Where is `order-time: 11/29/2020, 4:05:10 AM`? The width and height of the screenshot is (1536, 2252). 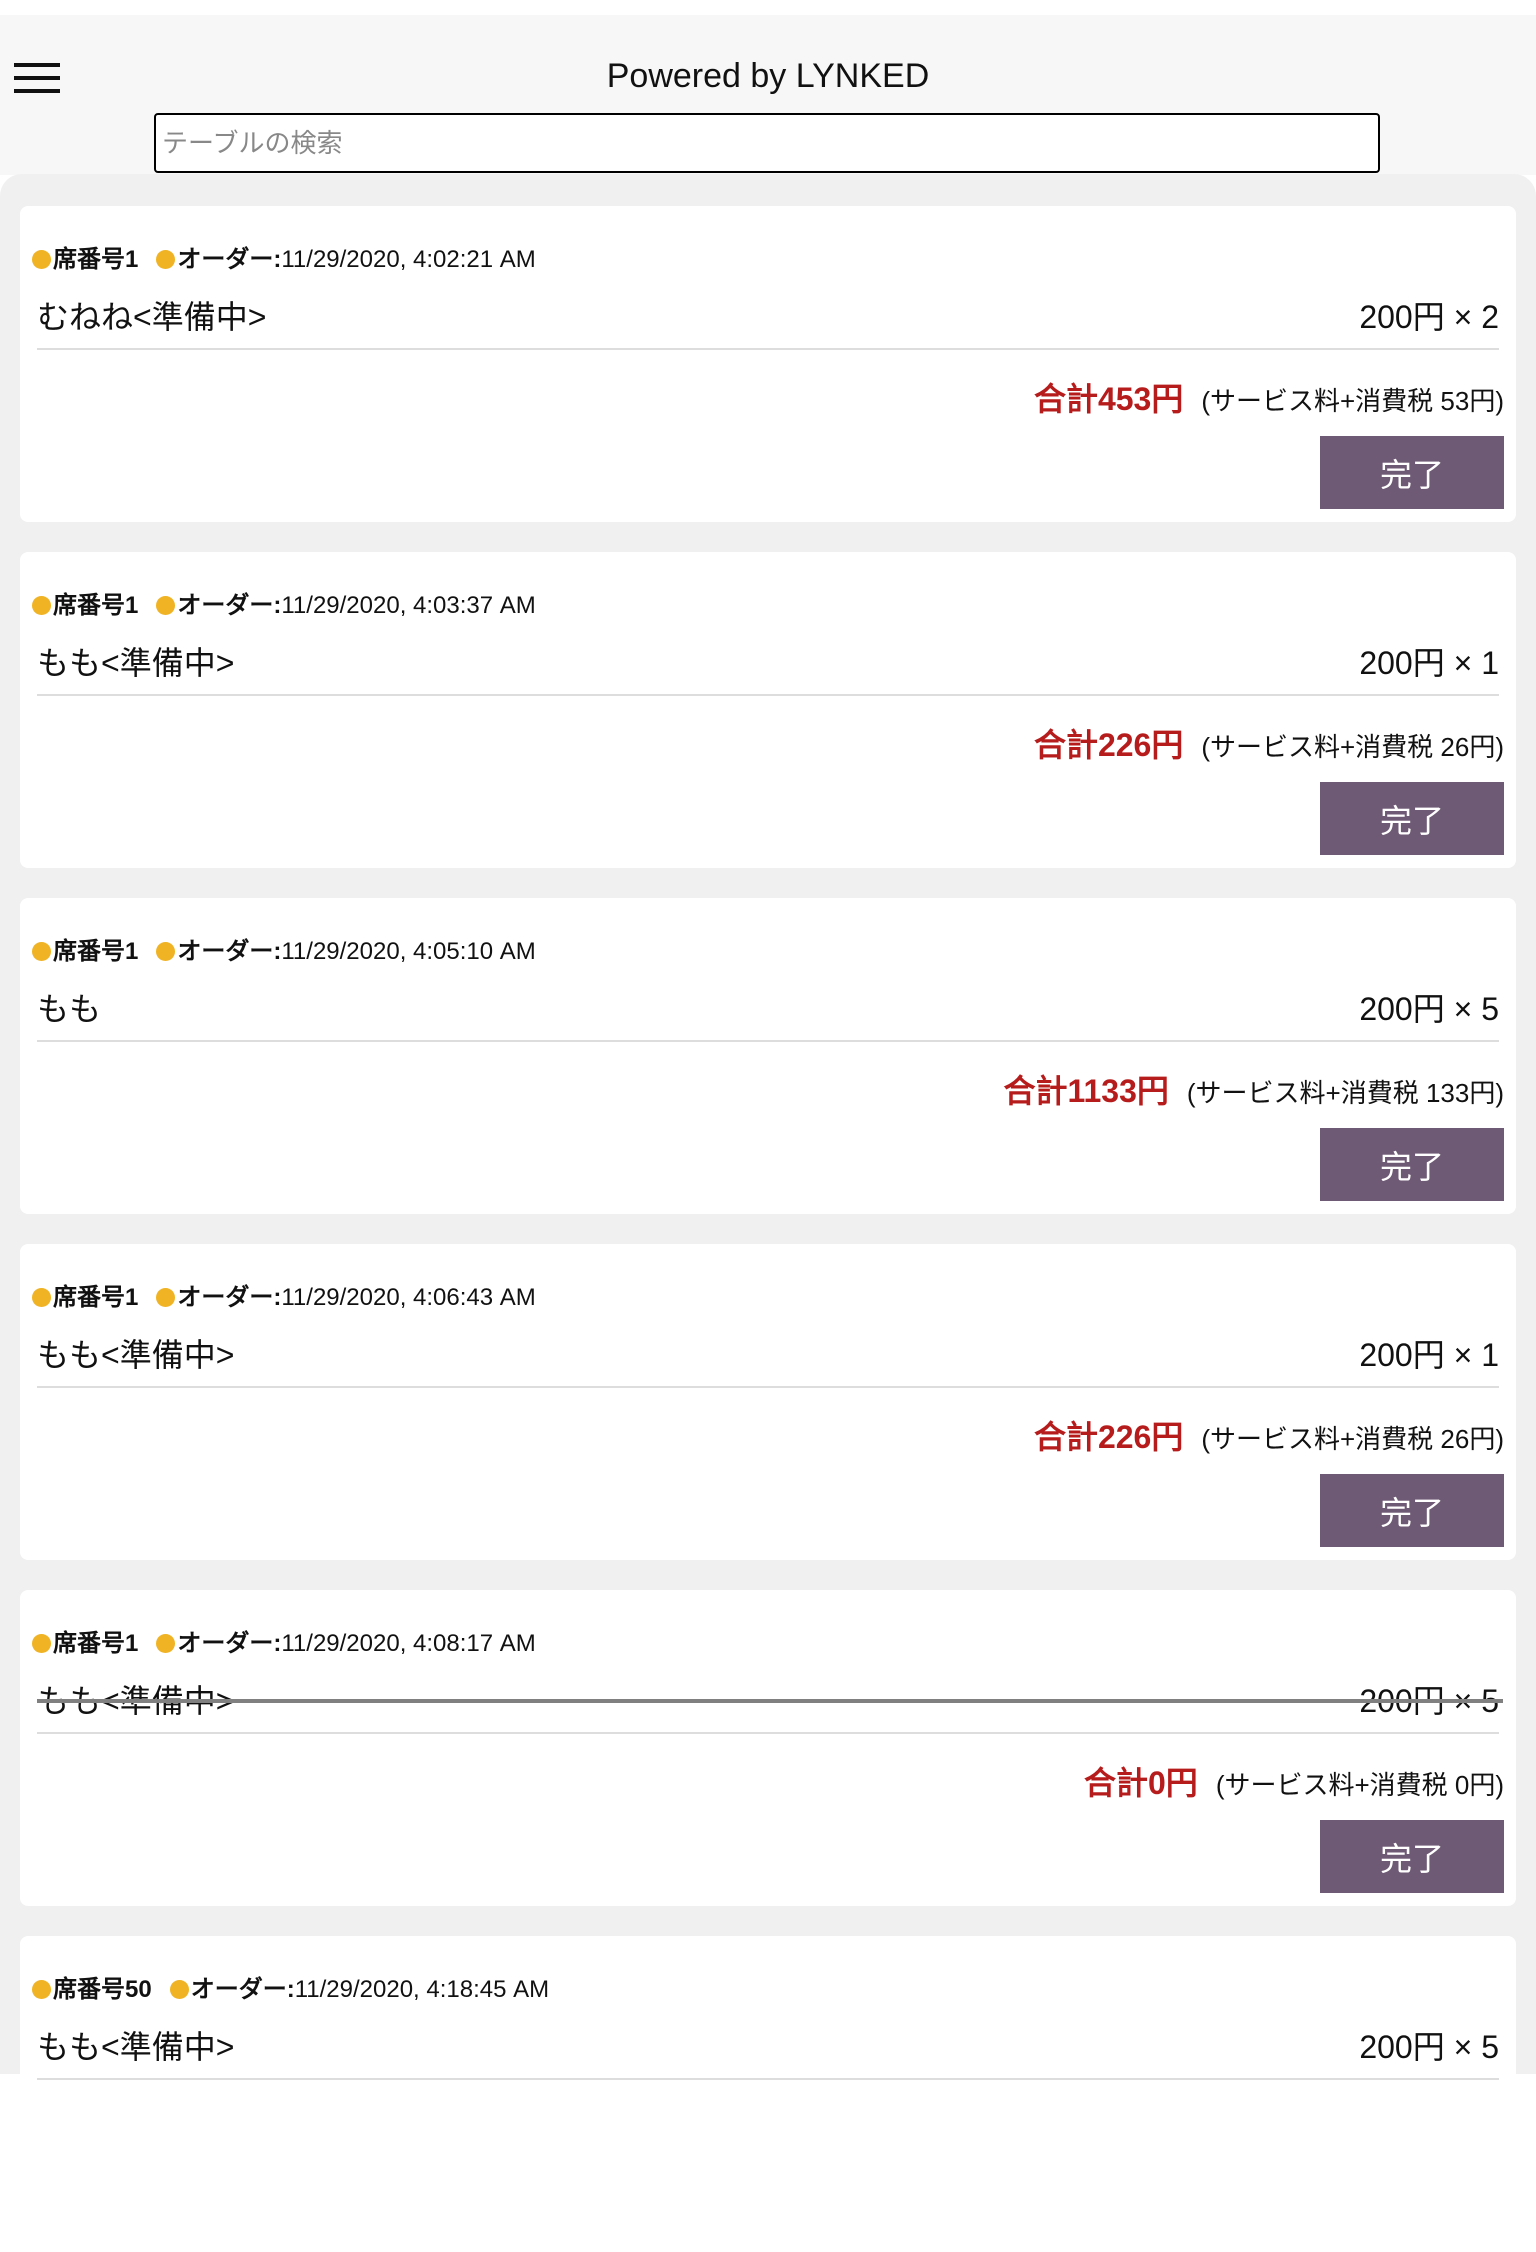 order-time: 11/29/2020, 4:05:10 AM is located at coordinates (408, 951).